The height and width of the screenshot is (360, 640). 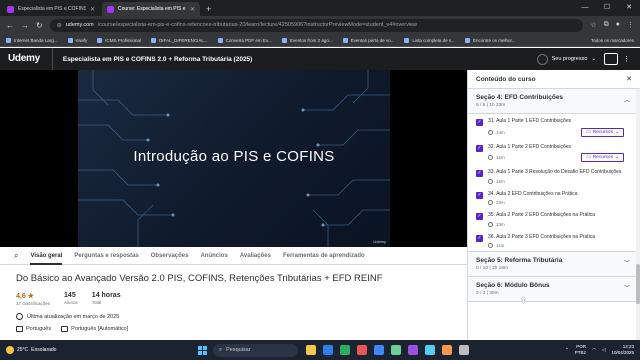 I want to click on bookmark-item: Kiwify, so click(x=77, y=40).